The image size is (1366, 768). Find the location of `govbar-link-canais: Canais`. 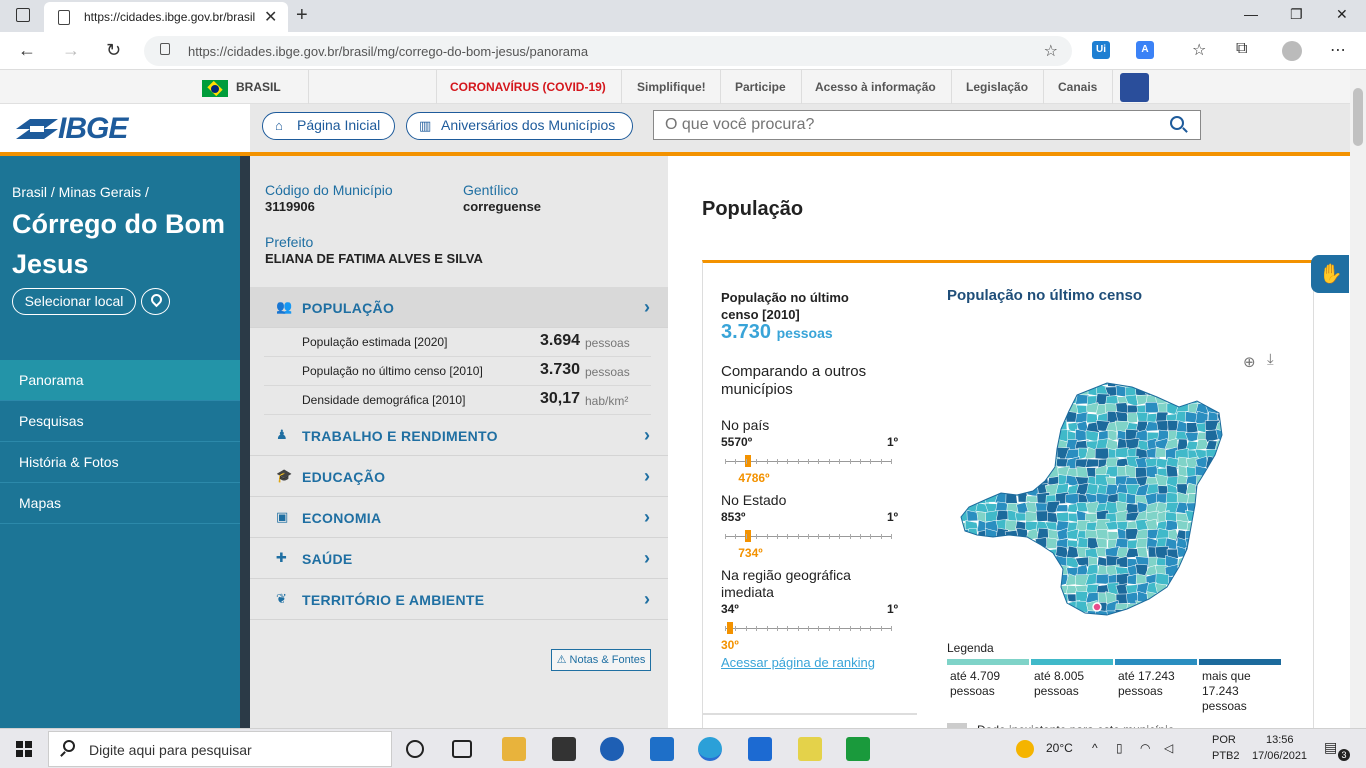

govbar-link-canais: Canais is located at coordinates (1077, 87).